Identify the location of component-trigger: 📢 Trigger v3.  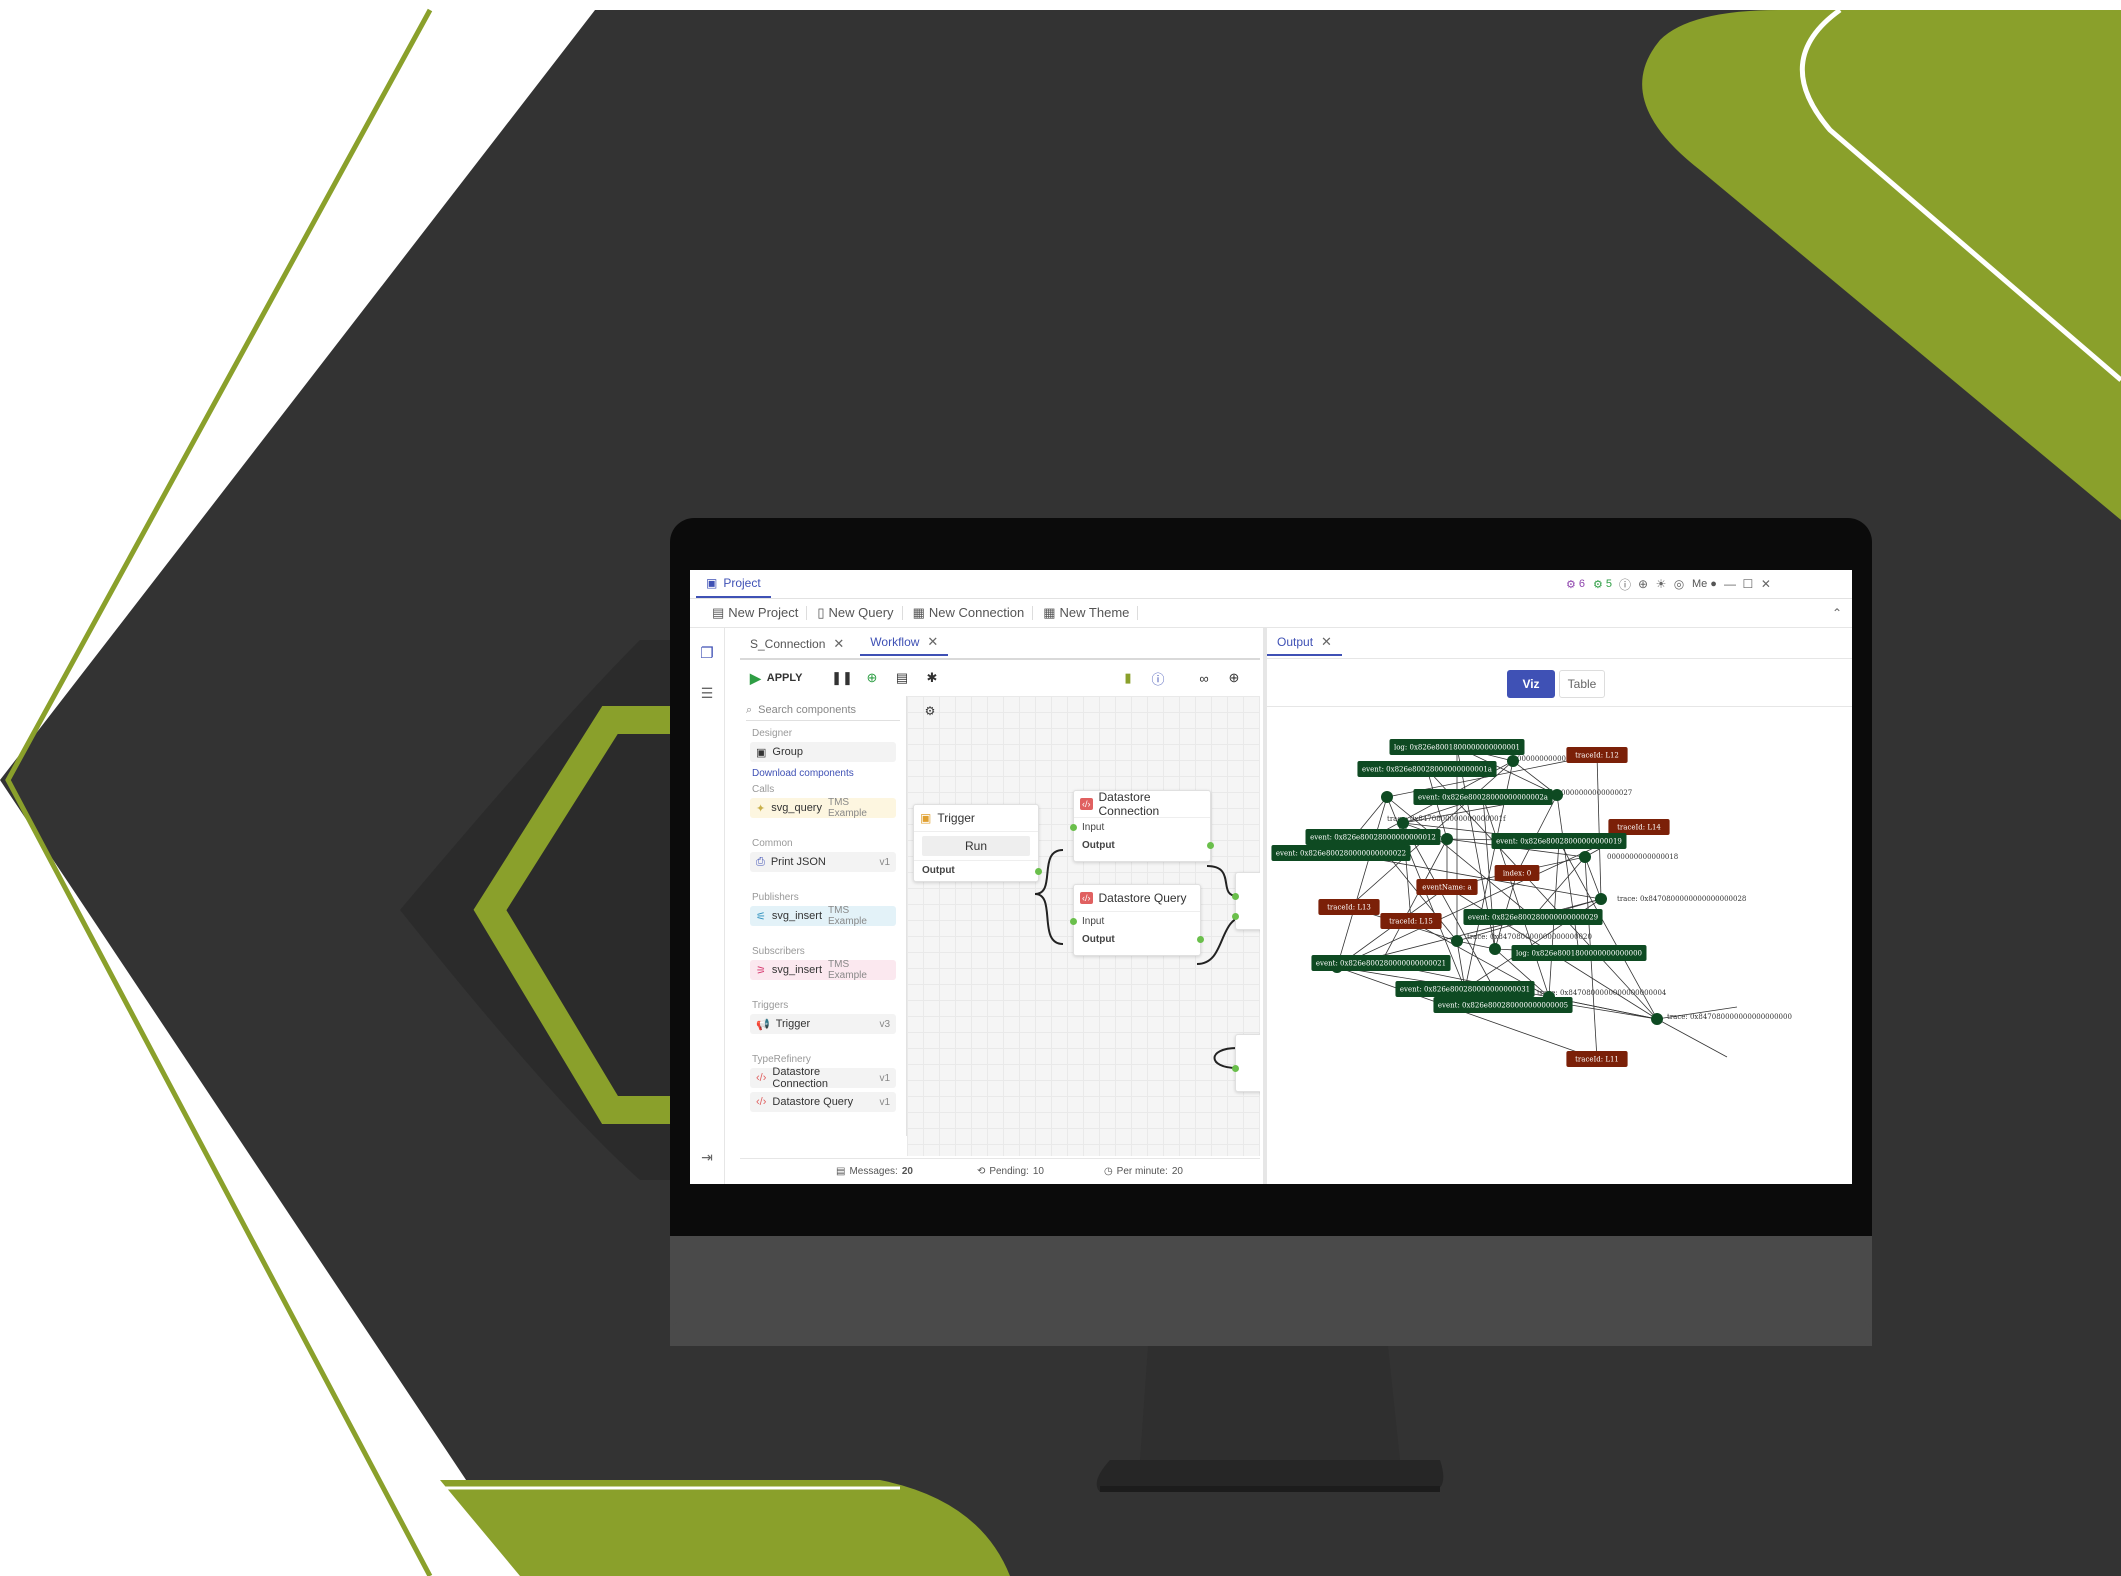
(823, 1024).